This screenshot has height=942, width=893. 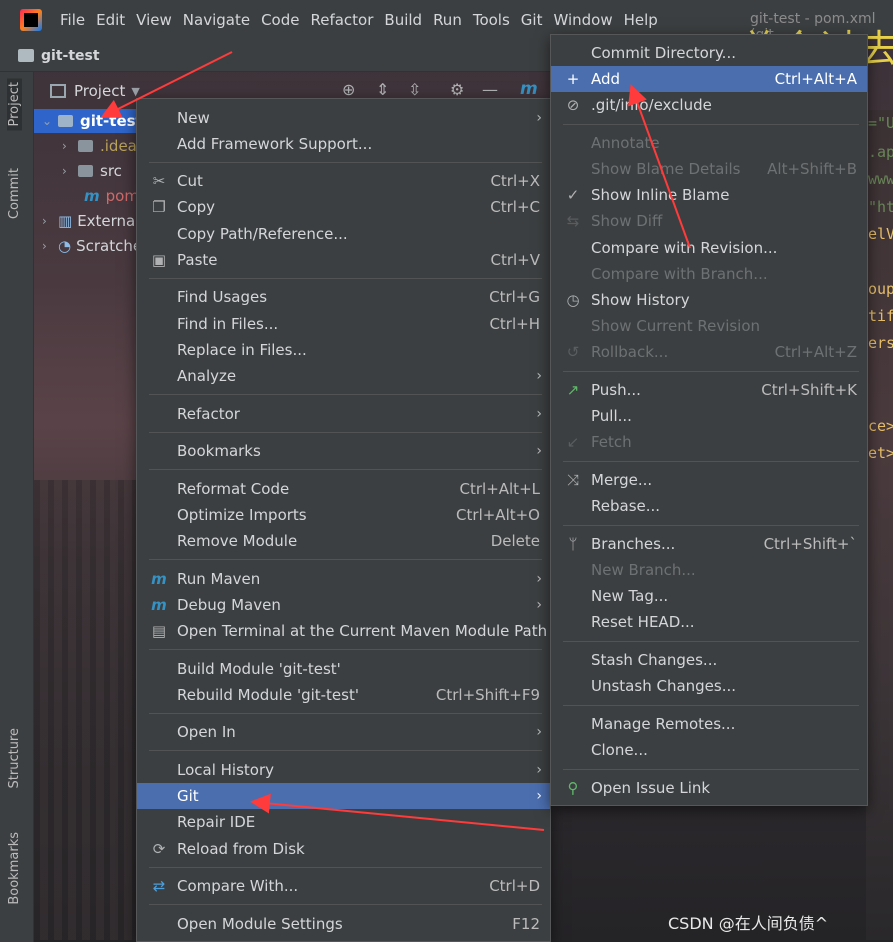 What do you see at coordinates (709, 195) in the screenshot?
I see `menu-item-show-inline-blame: ✓ Show Inline Blame` at bounding box center [709, 195].